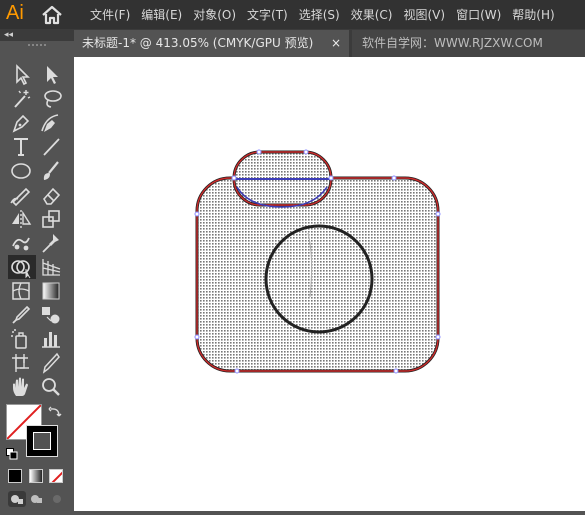 Image resolution: width=585 pixels, height=515 pixels. What do you see at coordinates (22, 219) in the screenshot?
I see `reflect-tool-icon` at bounding box center [22, 219].